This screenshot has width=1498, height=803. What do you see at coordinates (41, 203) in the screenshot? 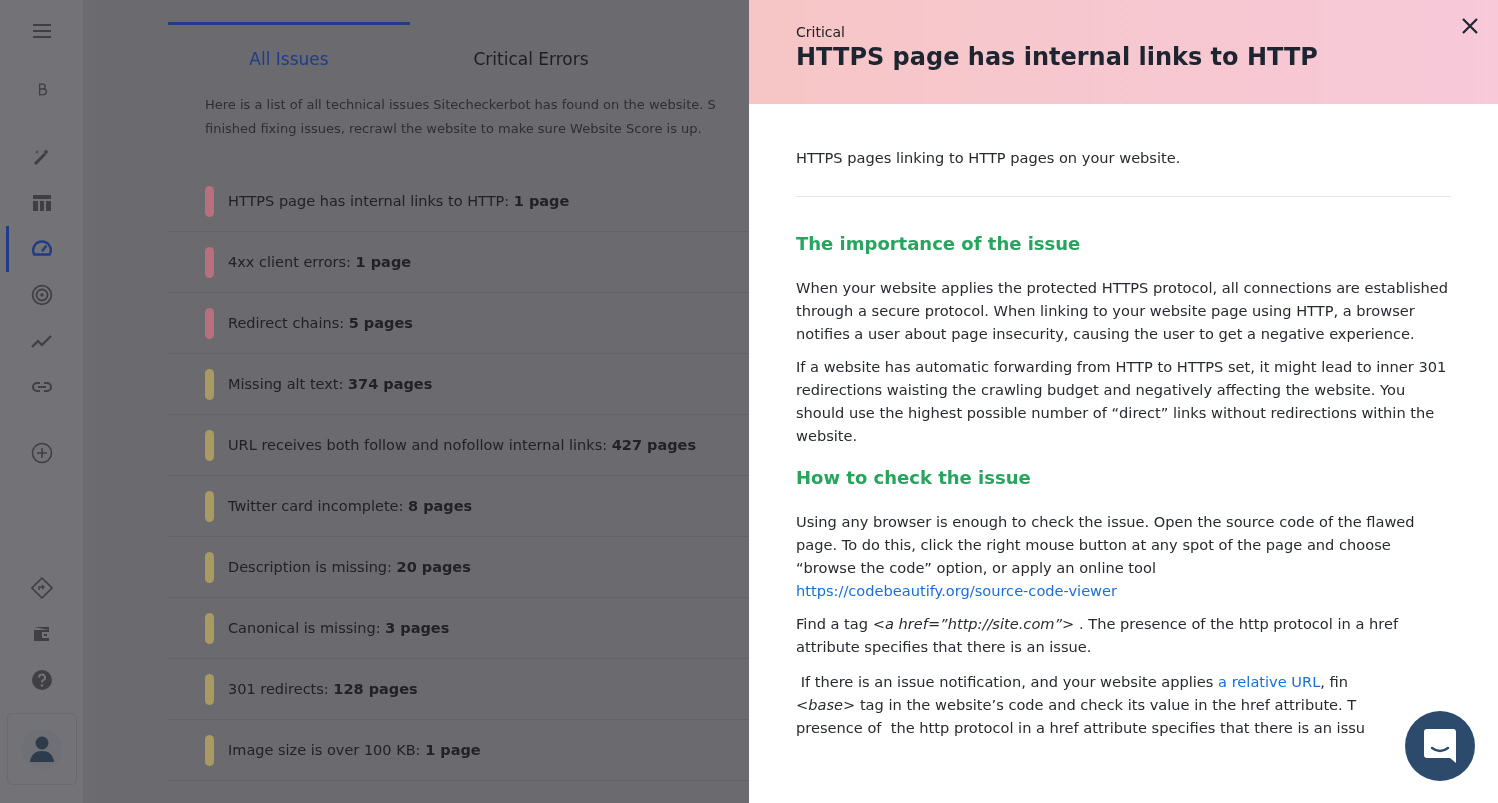
I see `table-icon` at bounding box center [41, 203].